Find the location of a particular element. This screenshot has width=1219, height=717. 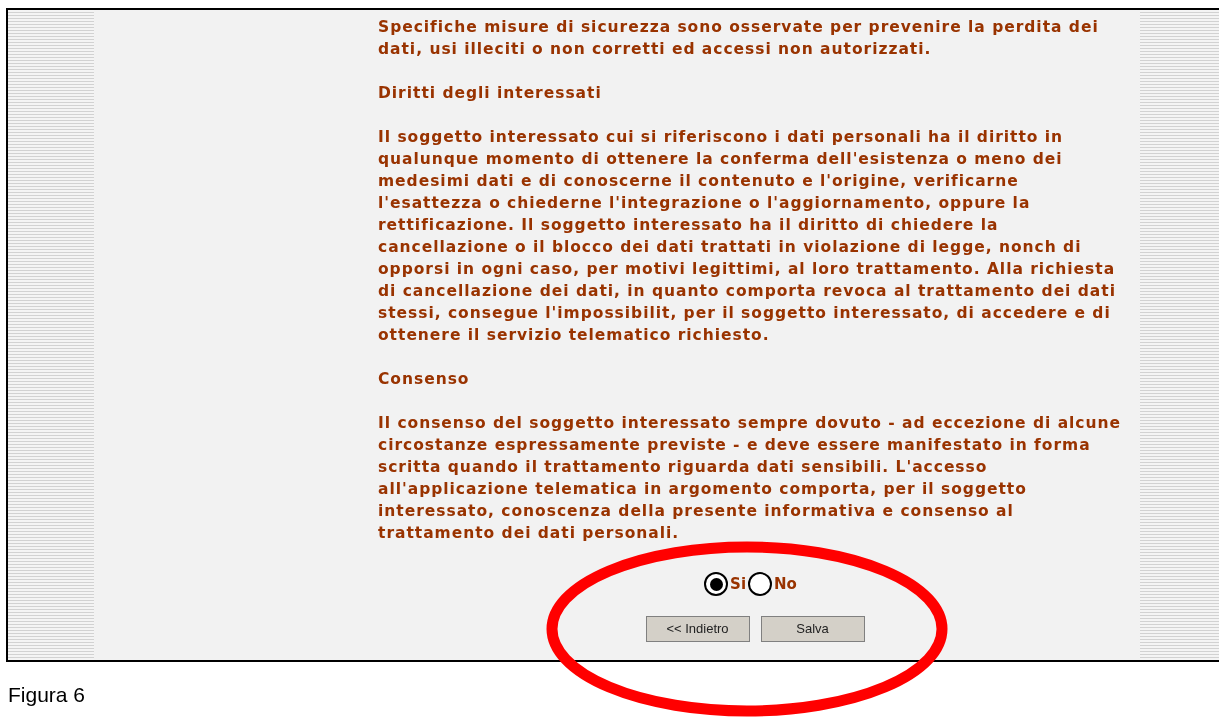

radio-label: No is located at coordinates (785, 584).